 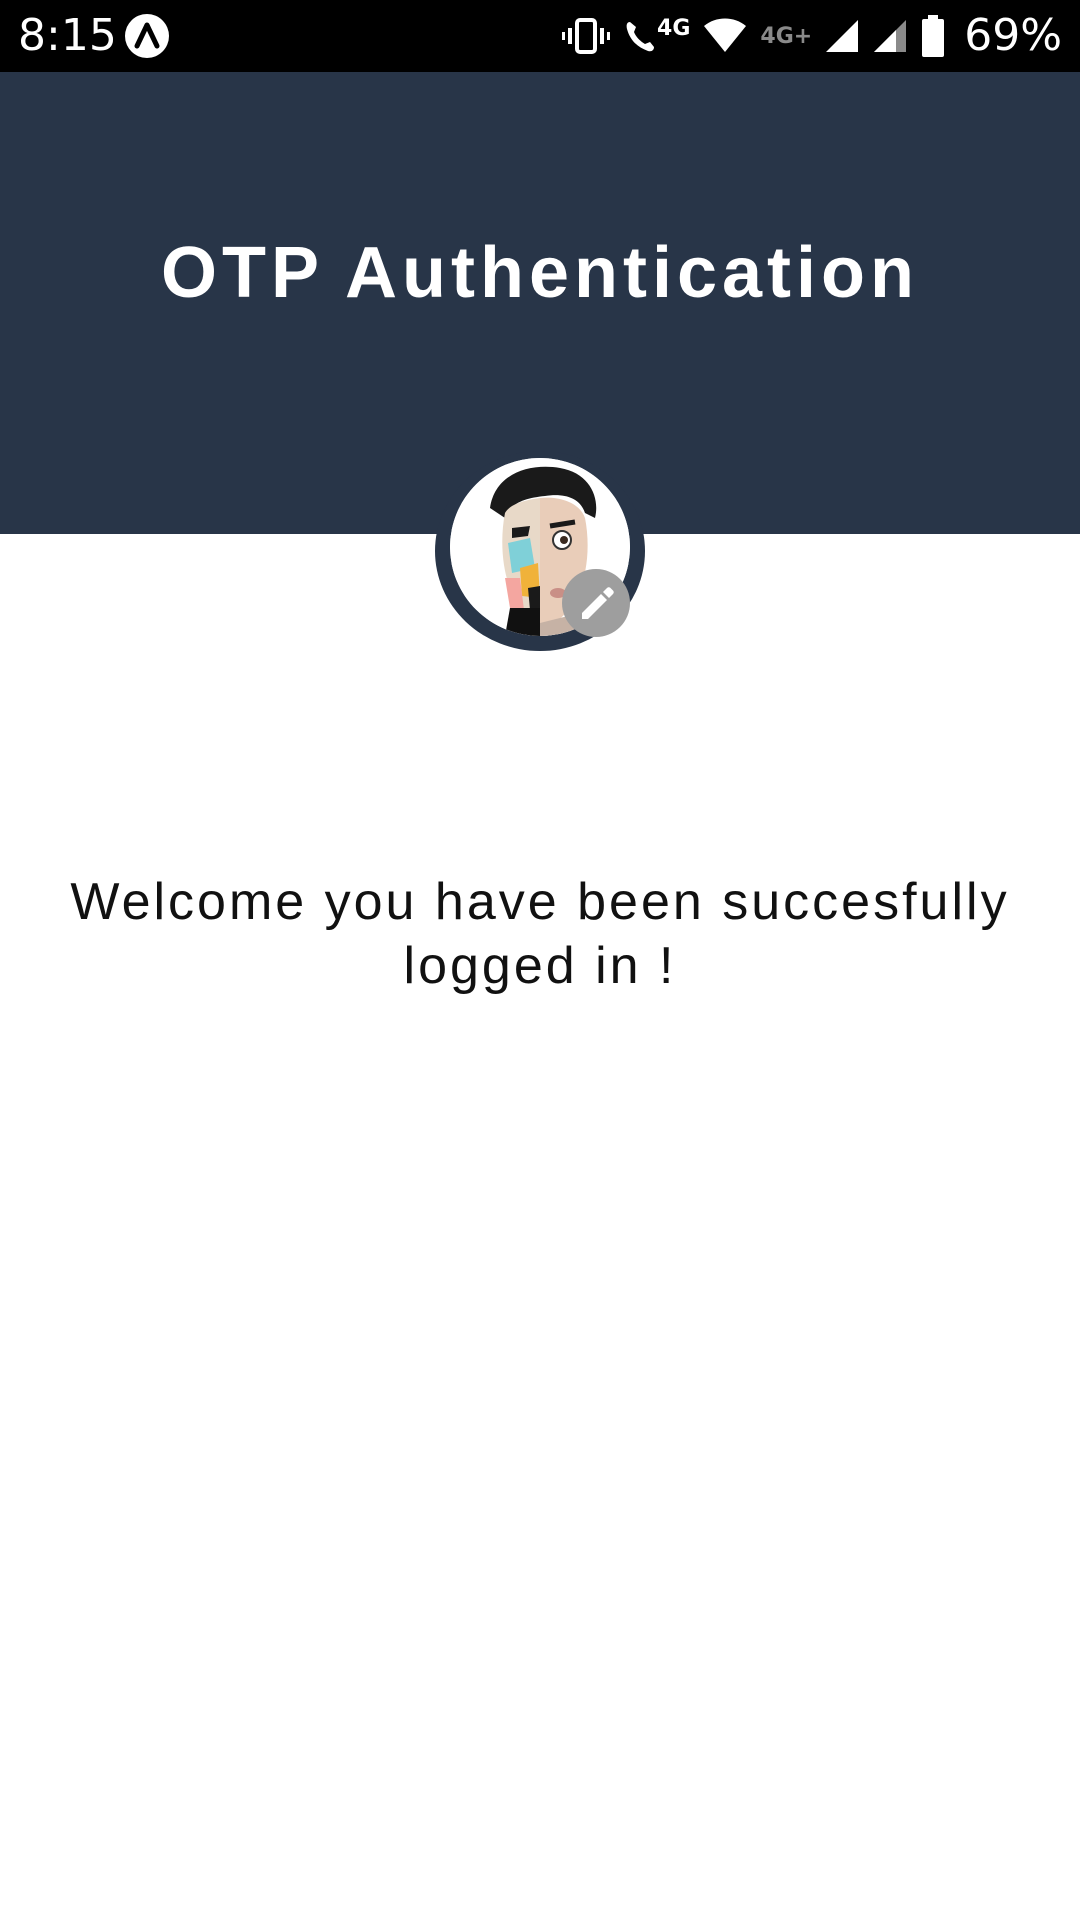 What do you see at coordinates (640, 37) in the screenshot?
I see `volte-call-icon` at bounding box center [640, 37].